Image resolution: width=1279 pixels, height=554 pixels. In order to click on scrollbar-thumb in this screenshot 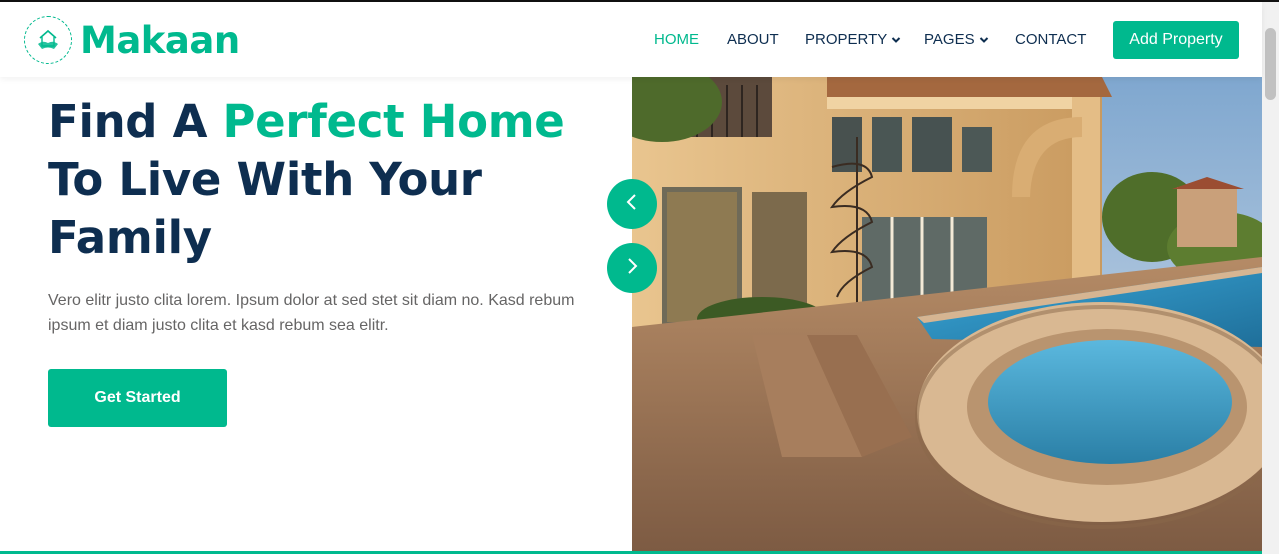, I will do `click(1270, 64)`.